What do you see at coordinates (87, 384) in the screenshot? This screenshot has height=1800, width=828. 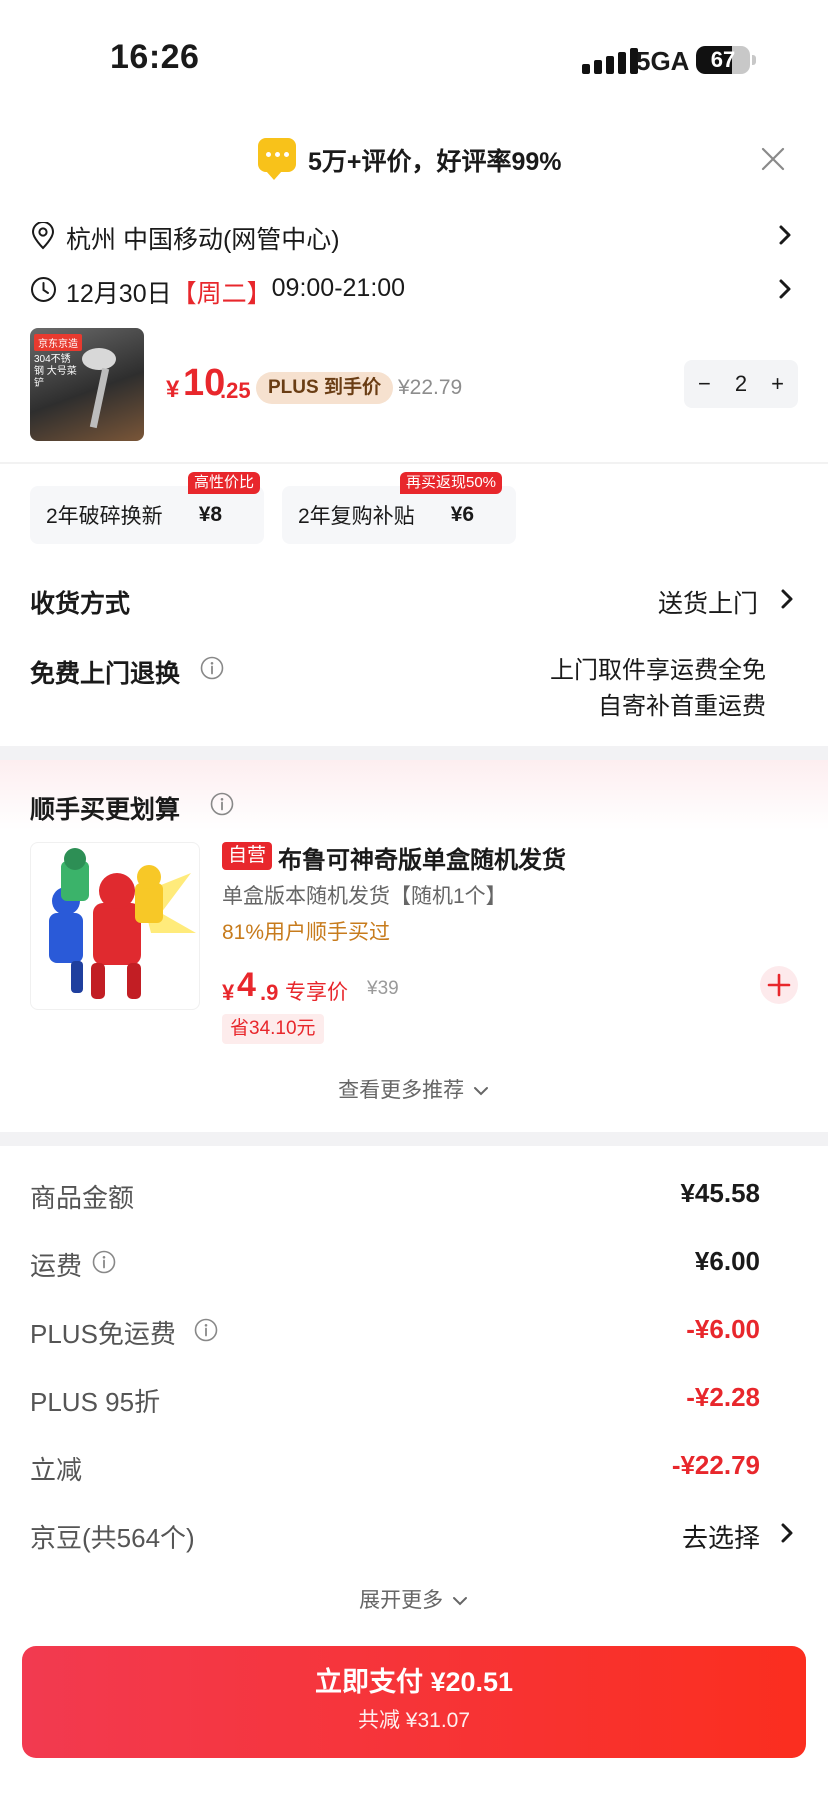 I see `product-thumbnail: 京东京造 304不锈钢 大号菜铲` at bounding box center [87, 384].